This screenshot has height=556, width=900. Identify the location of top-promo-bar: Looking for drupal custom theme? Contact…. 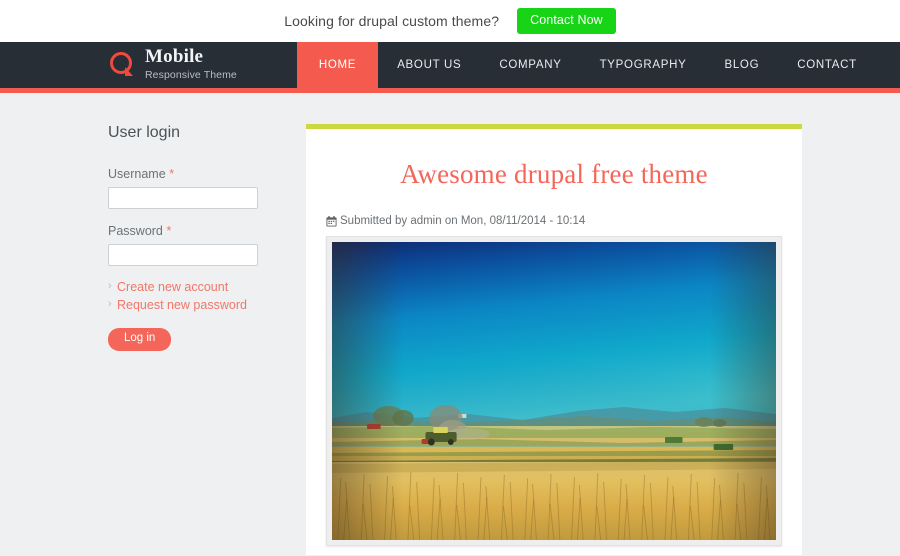
(450, 21).